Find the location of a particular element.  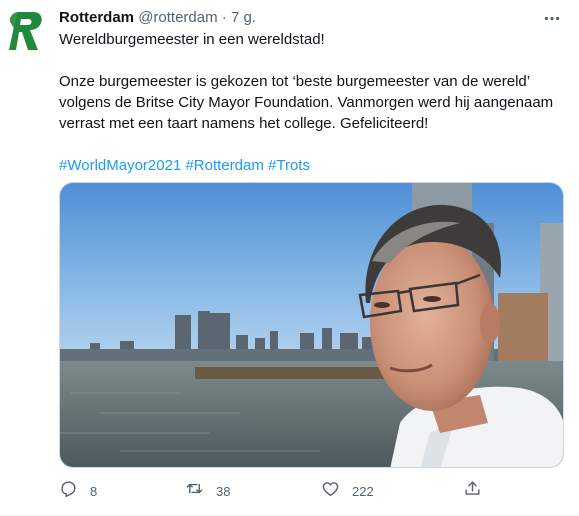

tweet-actions: 8 38 222 is located at coordinates (312, 491).